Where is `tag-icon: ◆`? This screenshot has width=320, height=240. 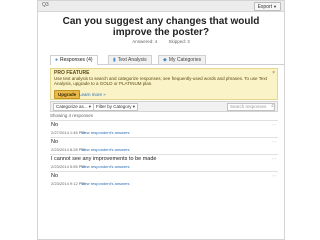 tag-icon: ◆ is located at coordinates (165, 60).